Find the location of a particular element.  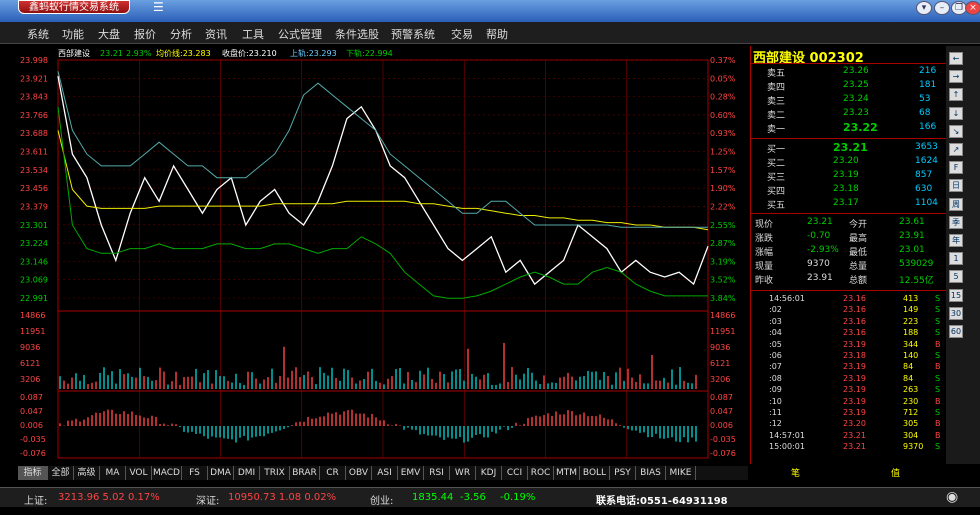

price-tick-label: 23.611 is located at coordinates (34, 152).